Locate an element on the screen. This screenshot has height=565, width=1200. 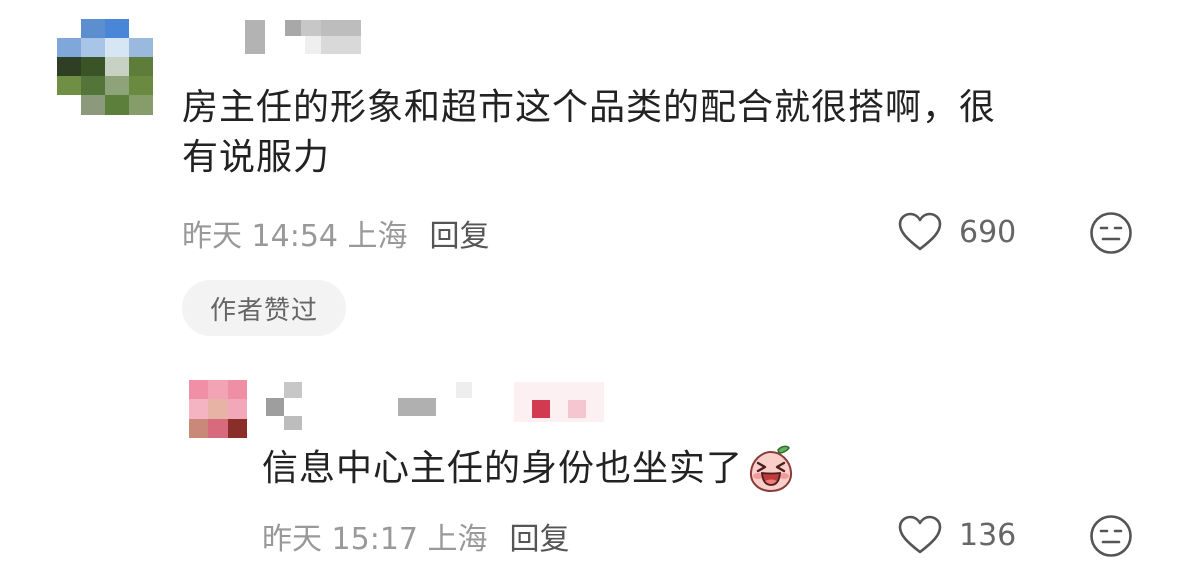
comment-time-location: 昨天 14:54 上海 is located at coordinates (295, 236).